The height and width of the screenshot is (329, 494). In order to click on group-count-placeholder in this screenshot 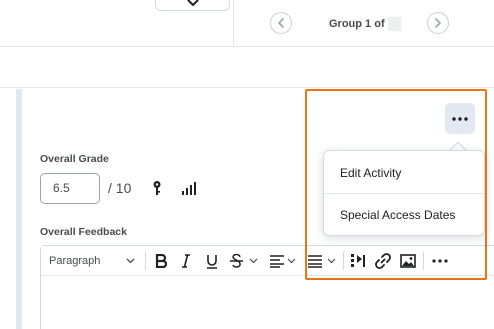, I will do `click(394, 24)`.